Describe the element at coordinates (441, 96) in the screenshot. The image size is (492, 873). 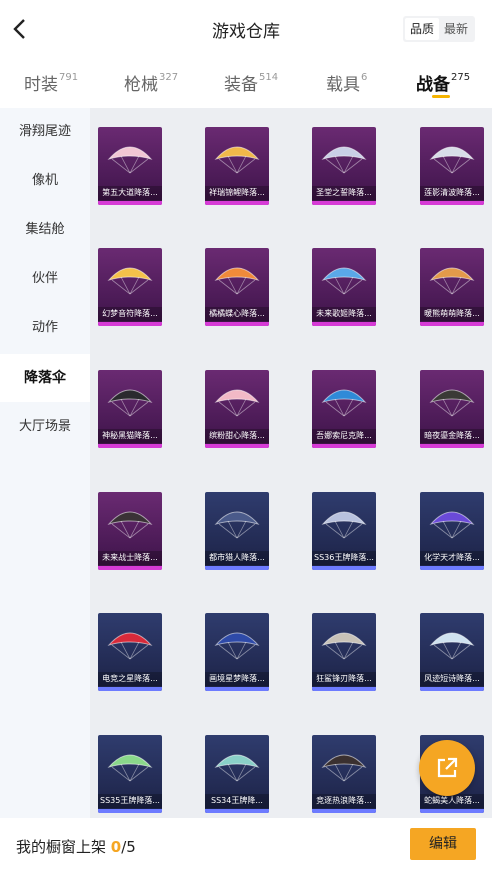
I see `tab-underline` at that location.